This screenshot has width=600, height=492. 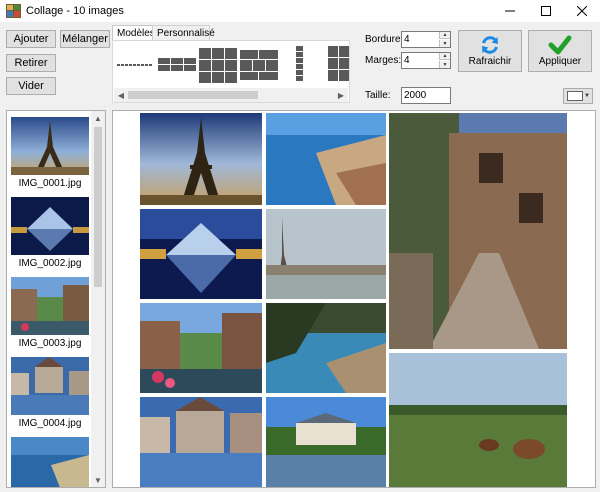 What do you see at coordinates (31, 86) in the screenshot?
I see `clear-button: Vider` at bounding box center [31, 86].